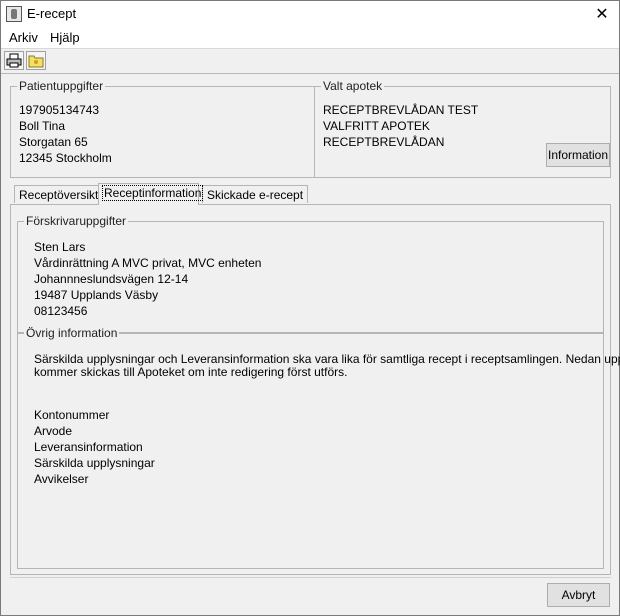  I want to click on tab-skickade-e-recept: Skickade e-recept, so click(255, 194).